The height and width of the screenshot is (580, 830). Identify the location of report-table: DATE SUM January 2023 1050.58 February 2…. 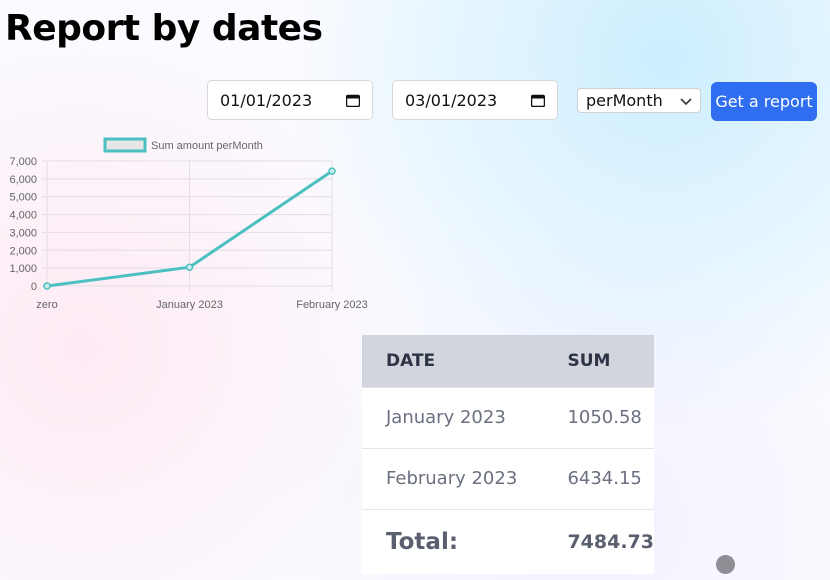
(508, 454).